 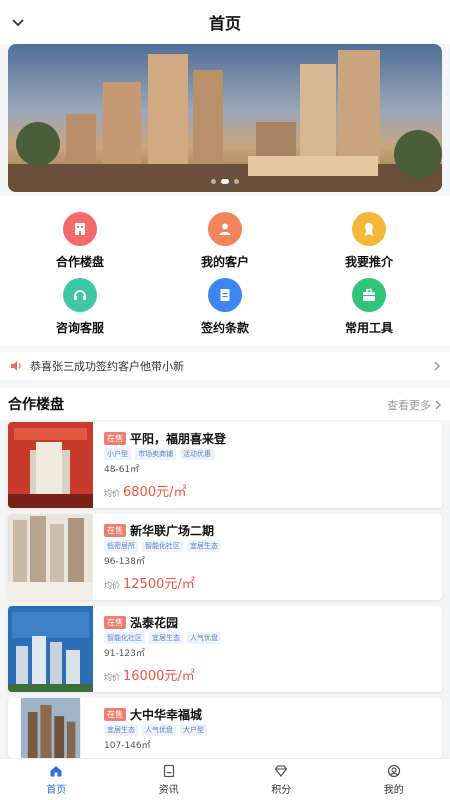 What do you see at coordinates (127, 746) in the screenshot?
I see `property-area: 107-146㎡` at bounding box center [127, 746].